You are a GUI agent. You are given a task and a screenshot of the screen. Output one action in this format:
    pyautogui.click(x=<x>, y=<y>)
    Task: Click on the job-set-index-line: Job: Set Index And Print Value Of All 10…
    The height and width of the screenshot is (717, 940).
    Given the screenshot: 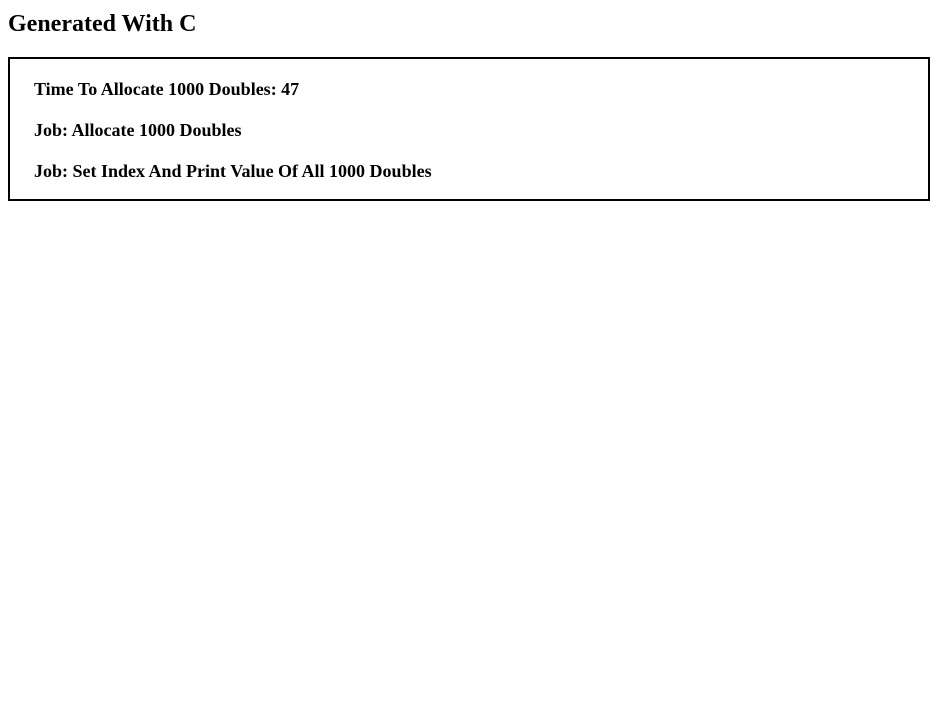 What is the action you would take?
    pyautogui.click(x=233, y=171)
    